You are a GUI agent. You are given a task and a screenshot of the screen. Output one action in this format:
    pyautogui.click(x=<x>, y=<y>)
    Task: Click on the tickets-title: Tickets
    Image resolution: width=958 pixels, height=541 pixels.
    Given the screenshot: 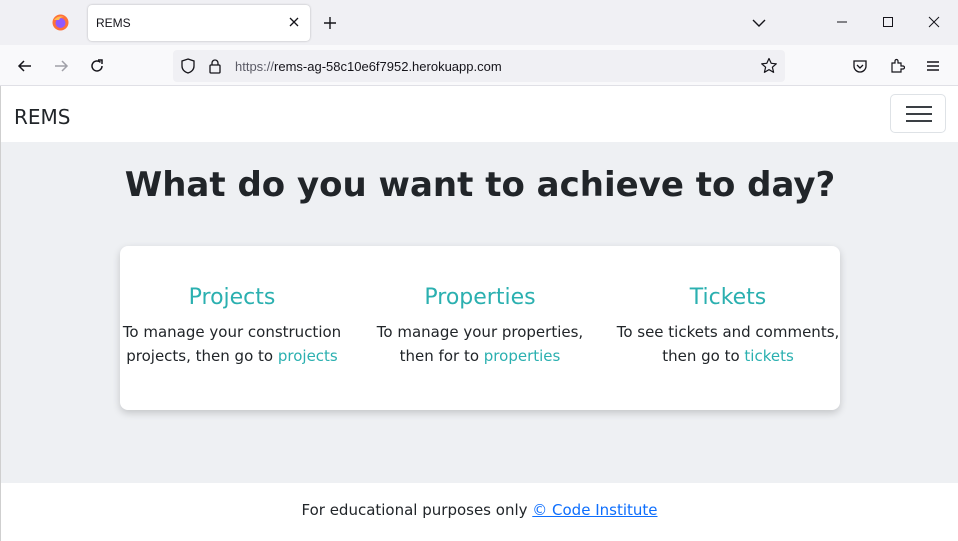 What is the action you would take?
    pyautogui.click(x=728, y=297)
    